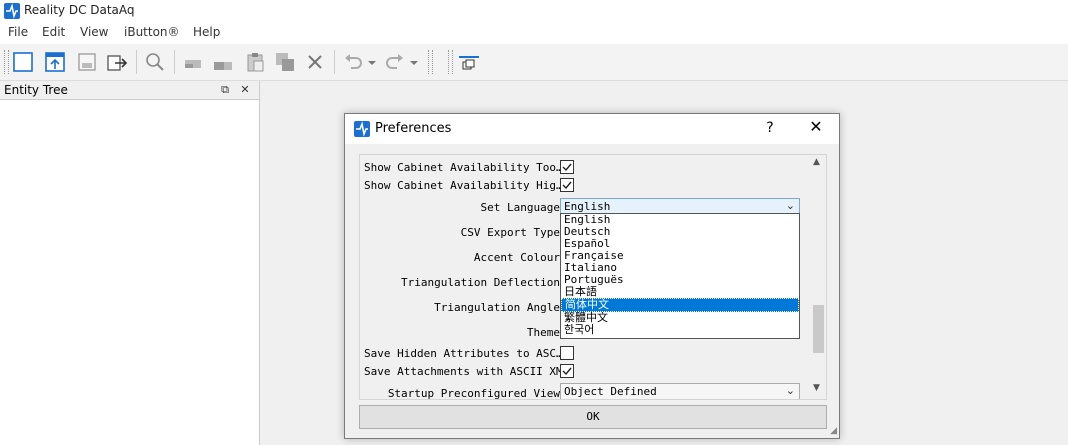 This screenshot has height=445, width=1068. What do you see at coordinates (534, 11) in the screenshot?
I see `window-titlebar: Reality DC DataAq` at bounding box center [534, 11].